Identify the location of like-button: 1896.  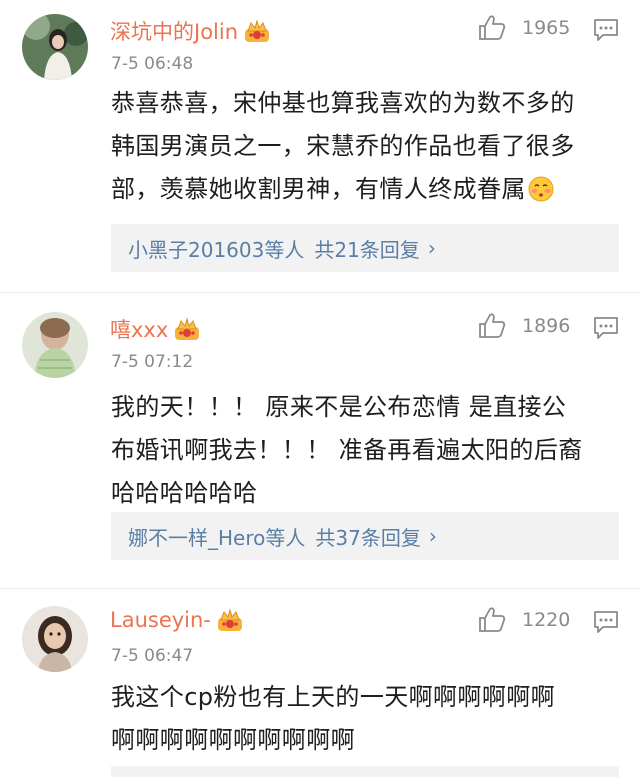
(524, 325).